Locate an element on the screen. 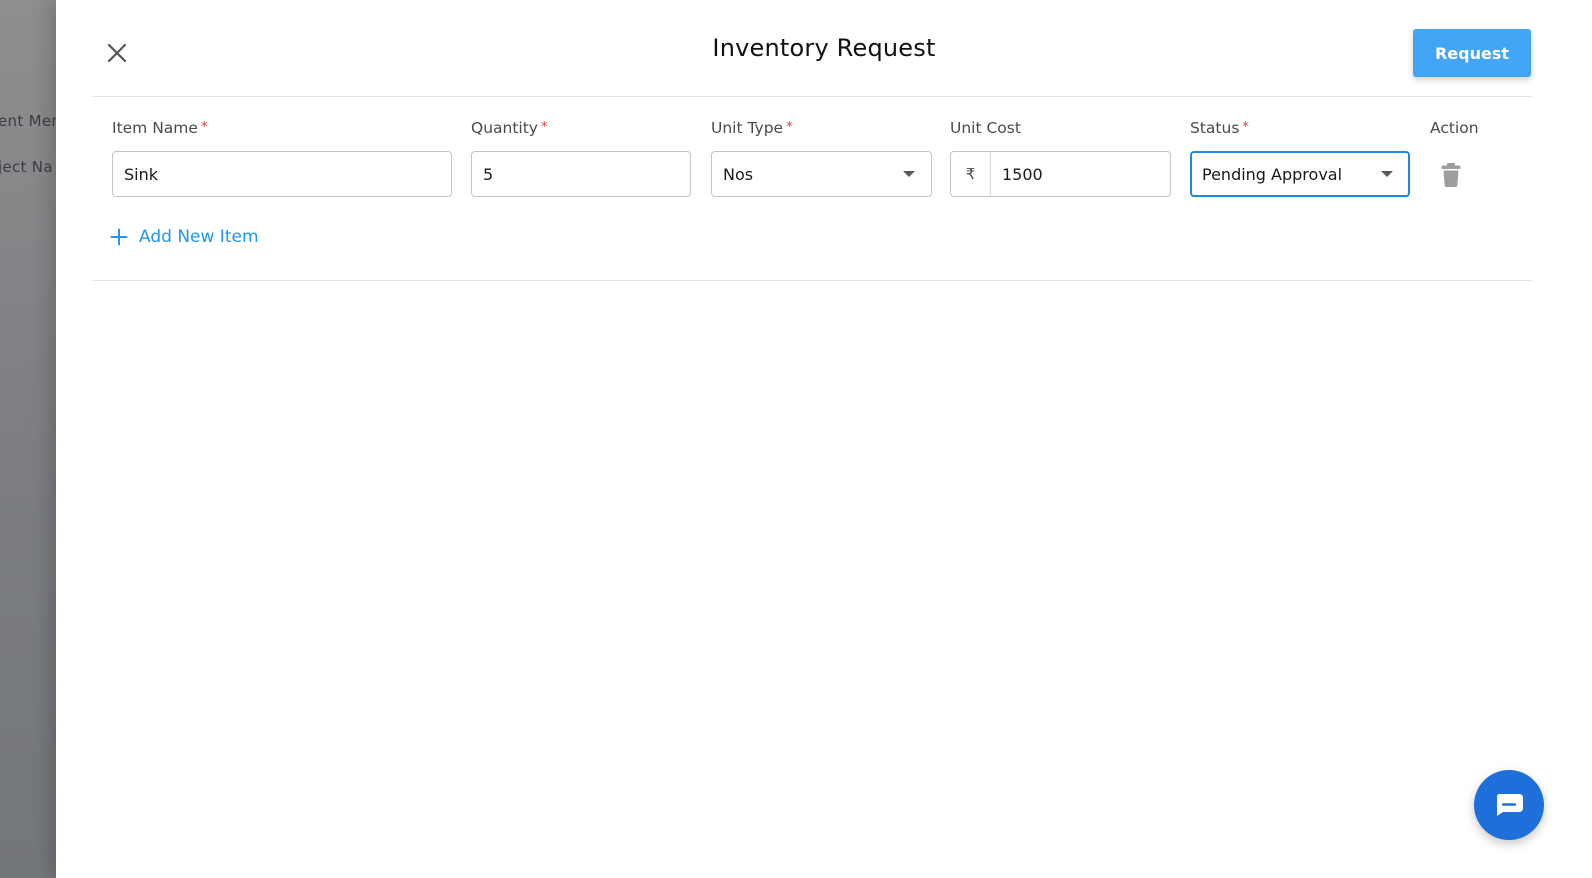 Image resolution: width=1592 pixels, height=878 pixels. unit-type-value: Nos is located at coordinates (738, 174).